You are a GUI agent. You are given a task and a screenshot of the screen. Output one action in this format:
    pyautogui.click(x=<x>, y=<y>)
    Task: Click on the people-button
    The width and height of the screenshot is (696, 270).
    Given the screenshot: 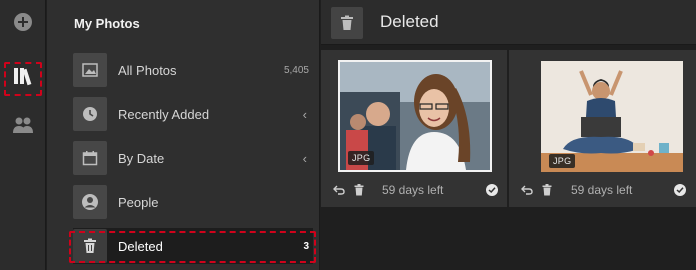 What is the action you would take?
    pyautogui.click(x=23, y=127)
    